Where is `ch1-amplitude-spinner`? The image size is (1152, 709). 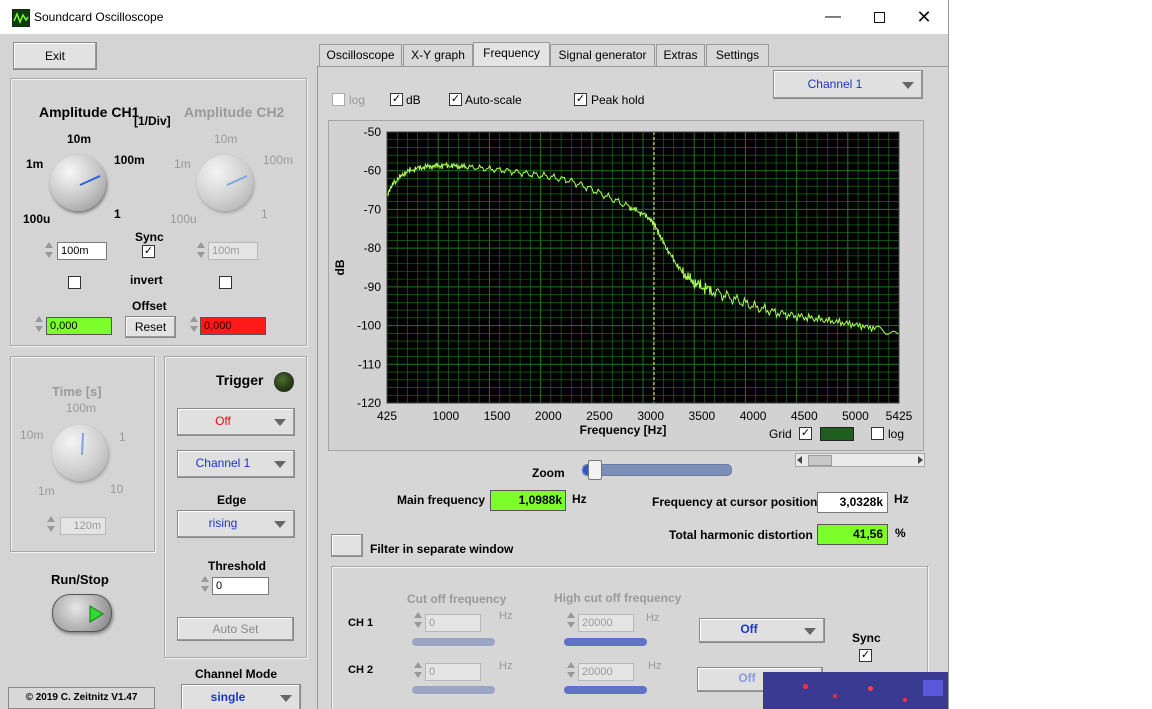 ch1-amplitude-spinner is located at coordinates (49, 251).